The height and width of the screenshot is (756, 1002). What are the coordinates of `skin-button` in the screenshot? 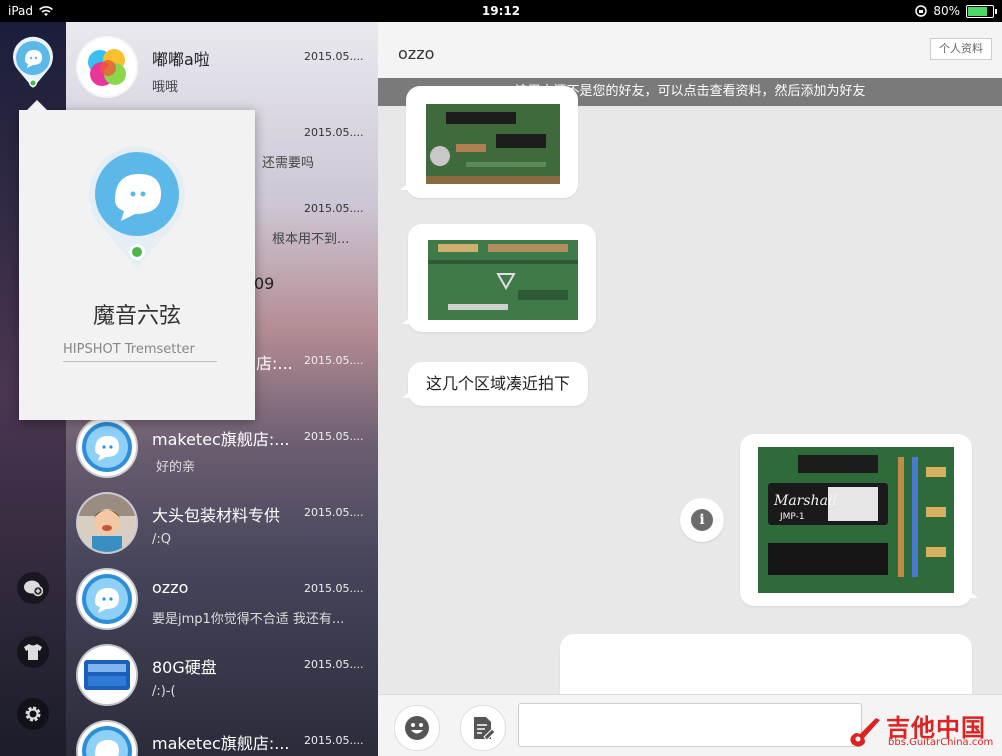 It's located at (33, 652).